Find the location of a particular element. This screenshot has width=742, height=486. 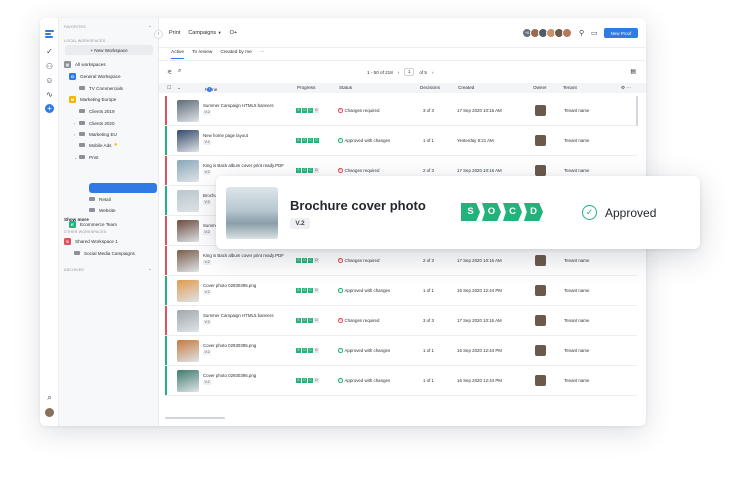

activity-icon: ∿ is located at coordinates (49, 94).